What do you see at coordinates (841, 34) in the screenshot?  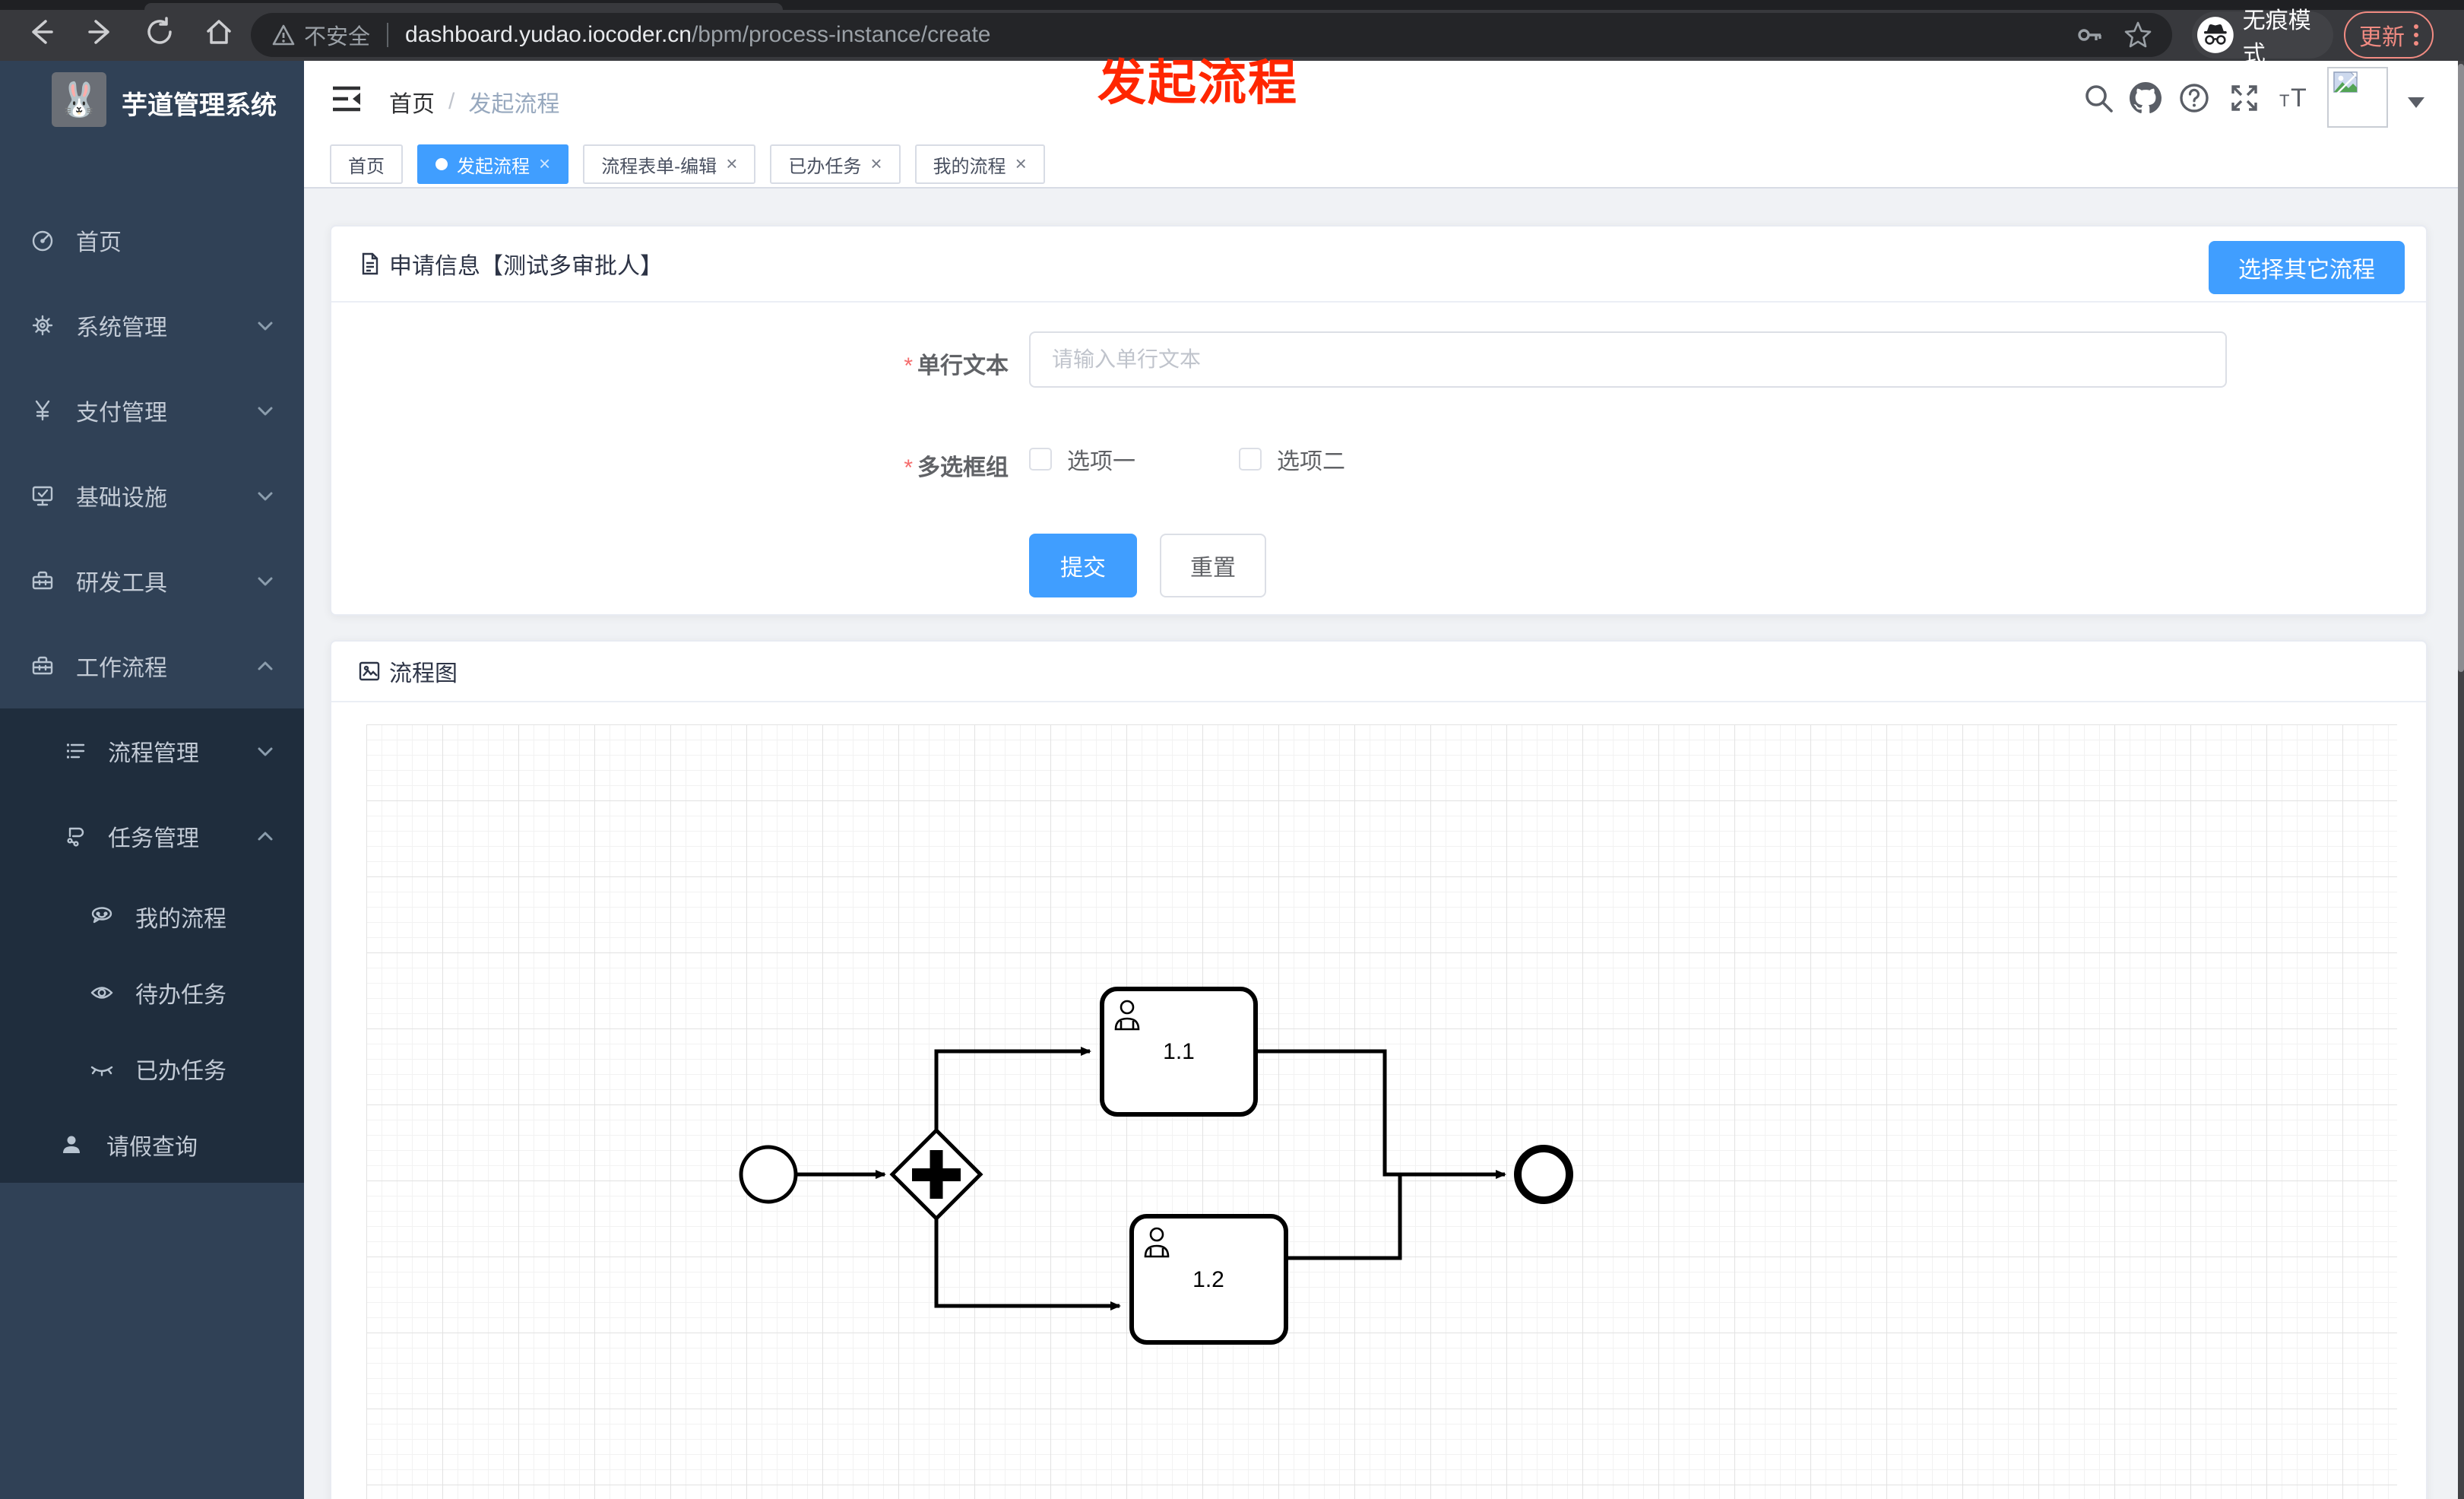 I see `url-path: /bpm/process-instance/create` at bounding box center [841, 34].